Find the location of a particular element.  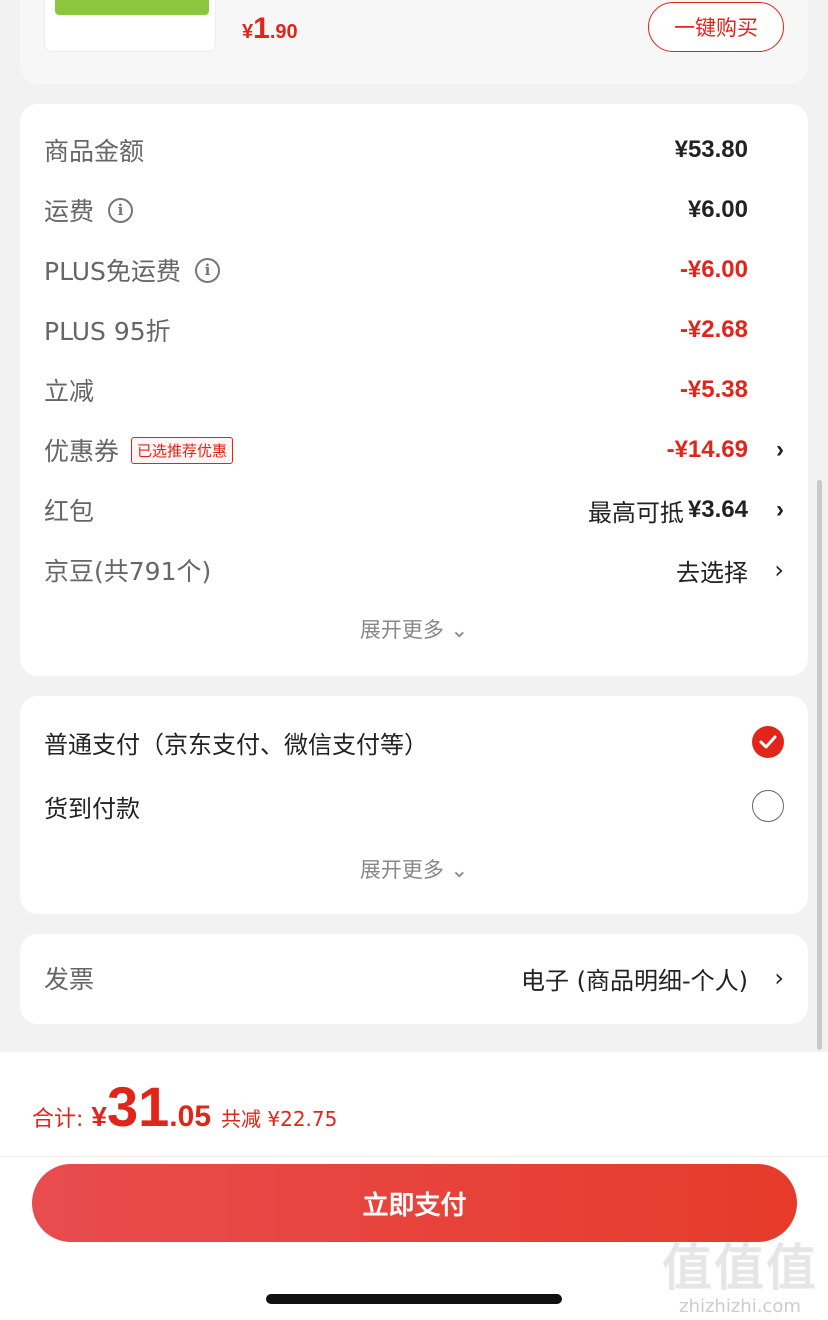

goods-amount-label: 商品金额 is located at coordinates (94, 151).